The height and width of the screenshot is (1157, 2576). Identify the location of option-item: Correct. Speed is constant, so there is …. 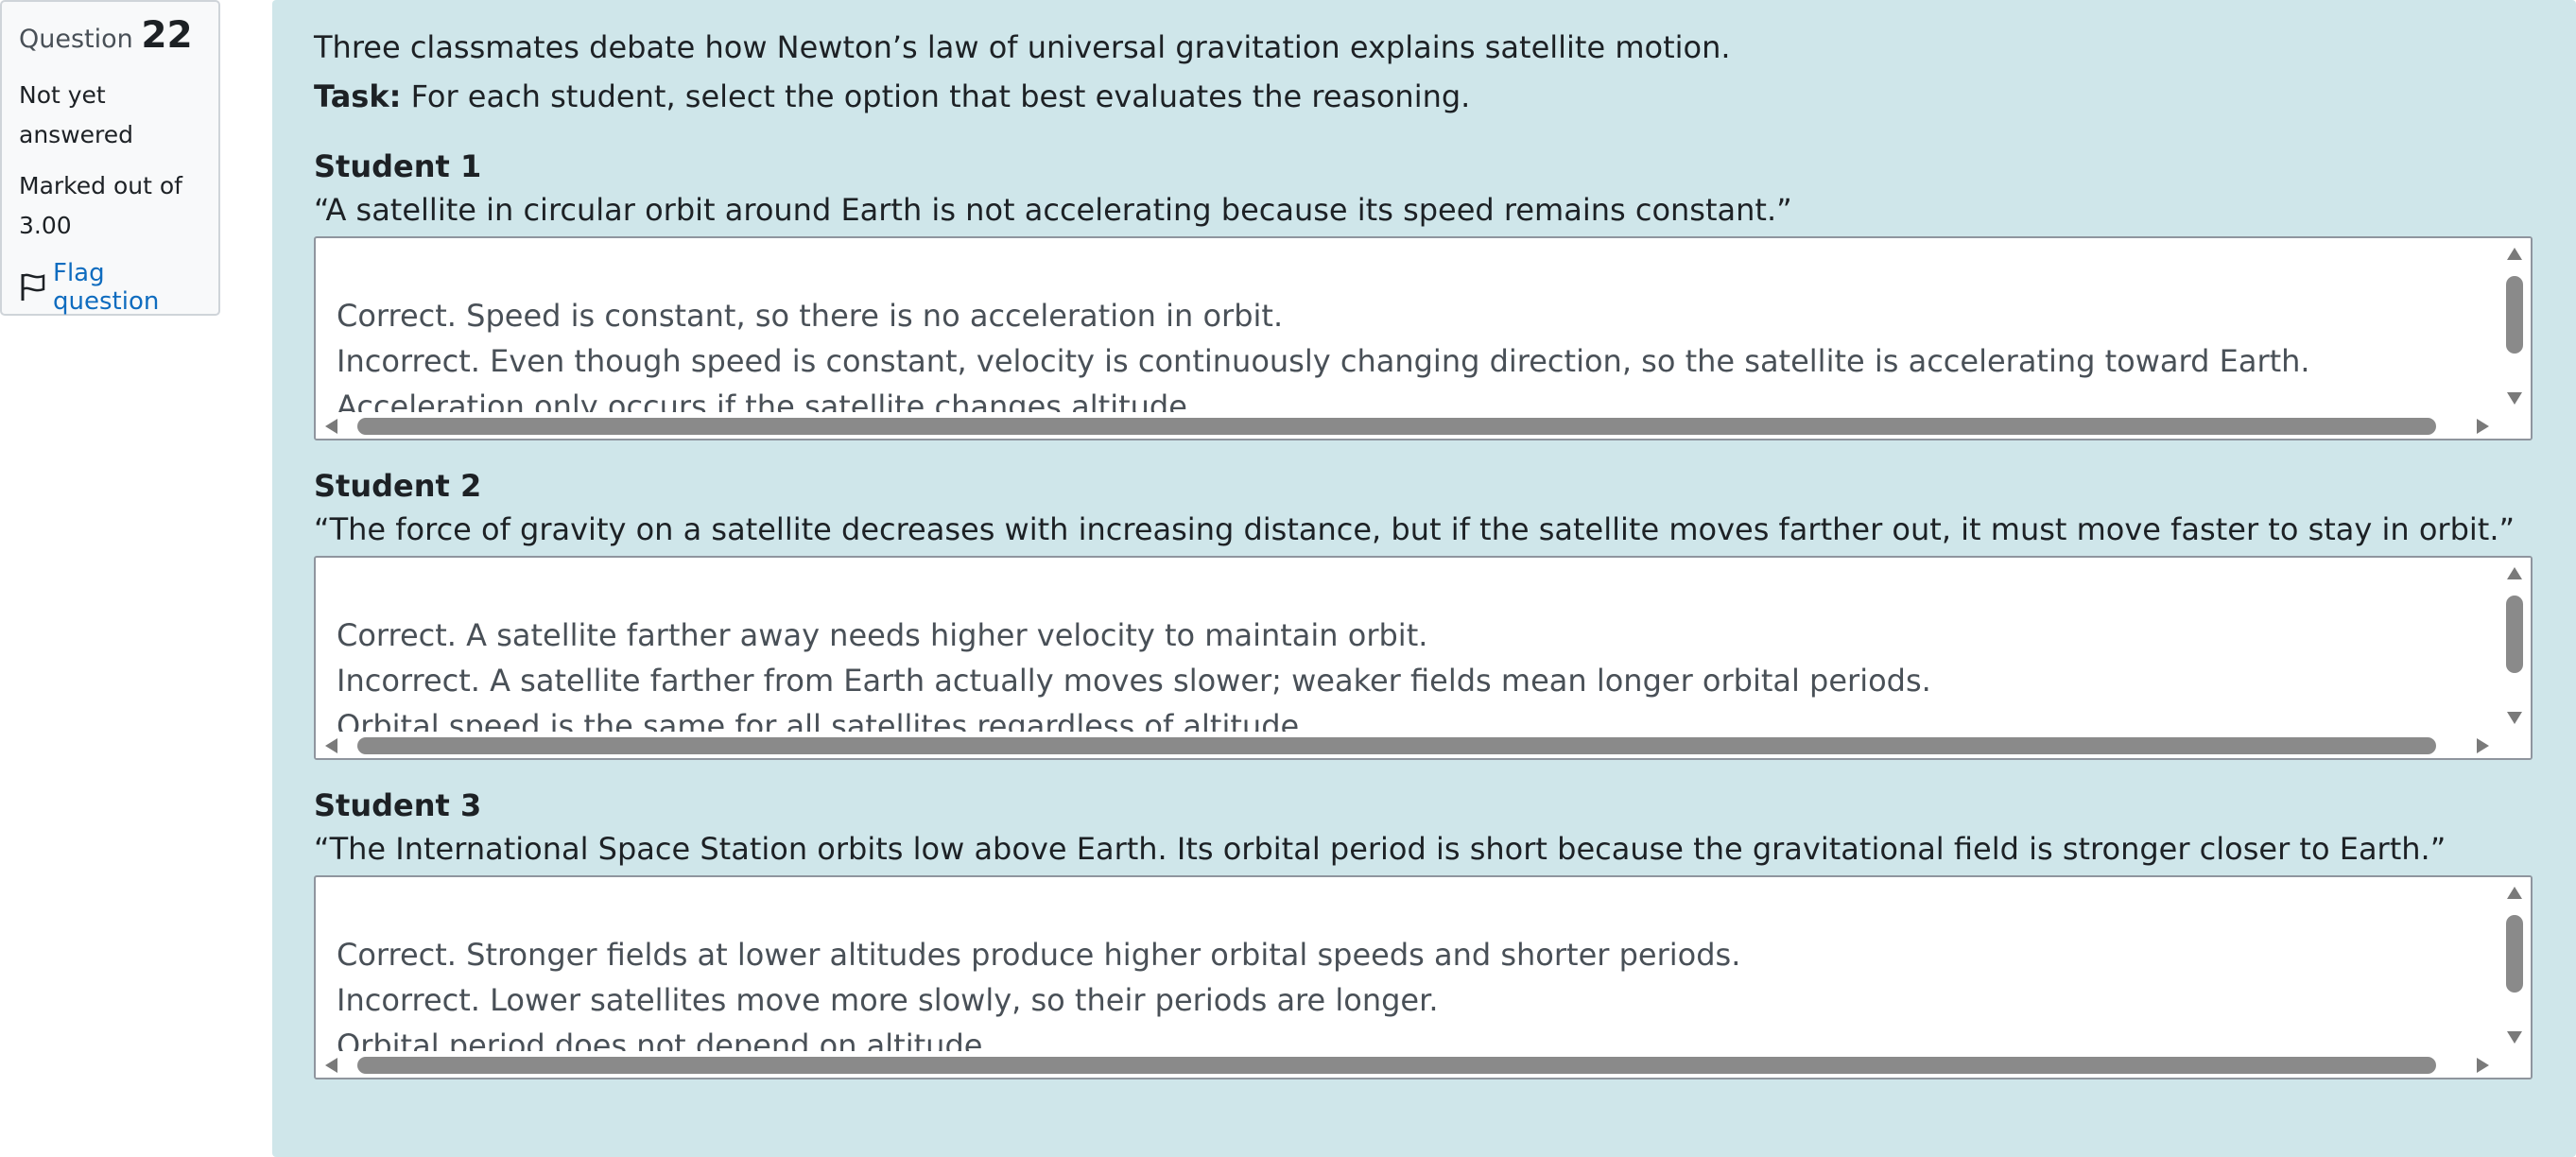
(1415, 315).